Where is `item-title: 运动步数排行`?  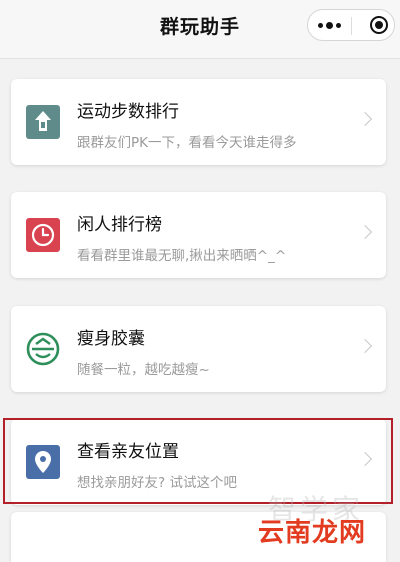
item-title: 运动步数排行 is located at coordinates (128, 112).